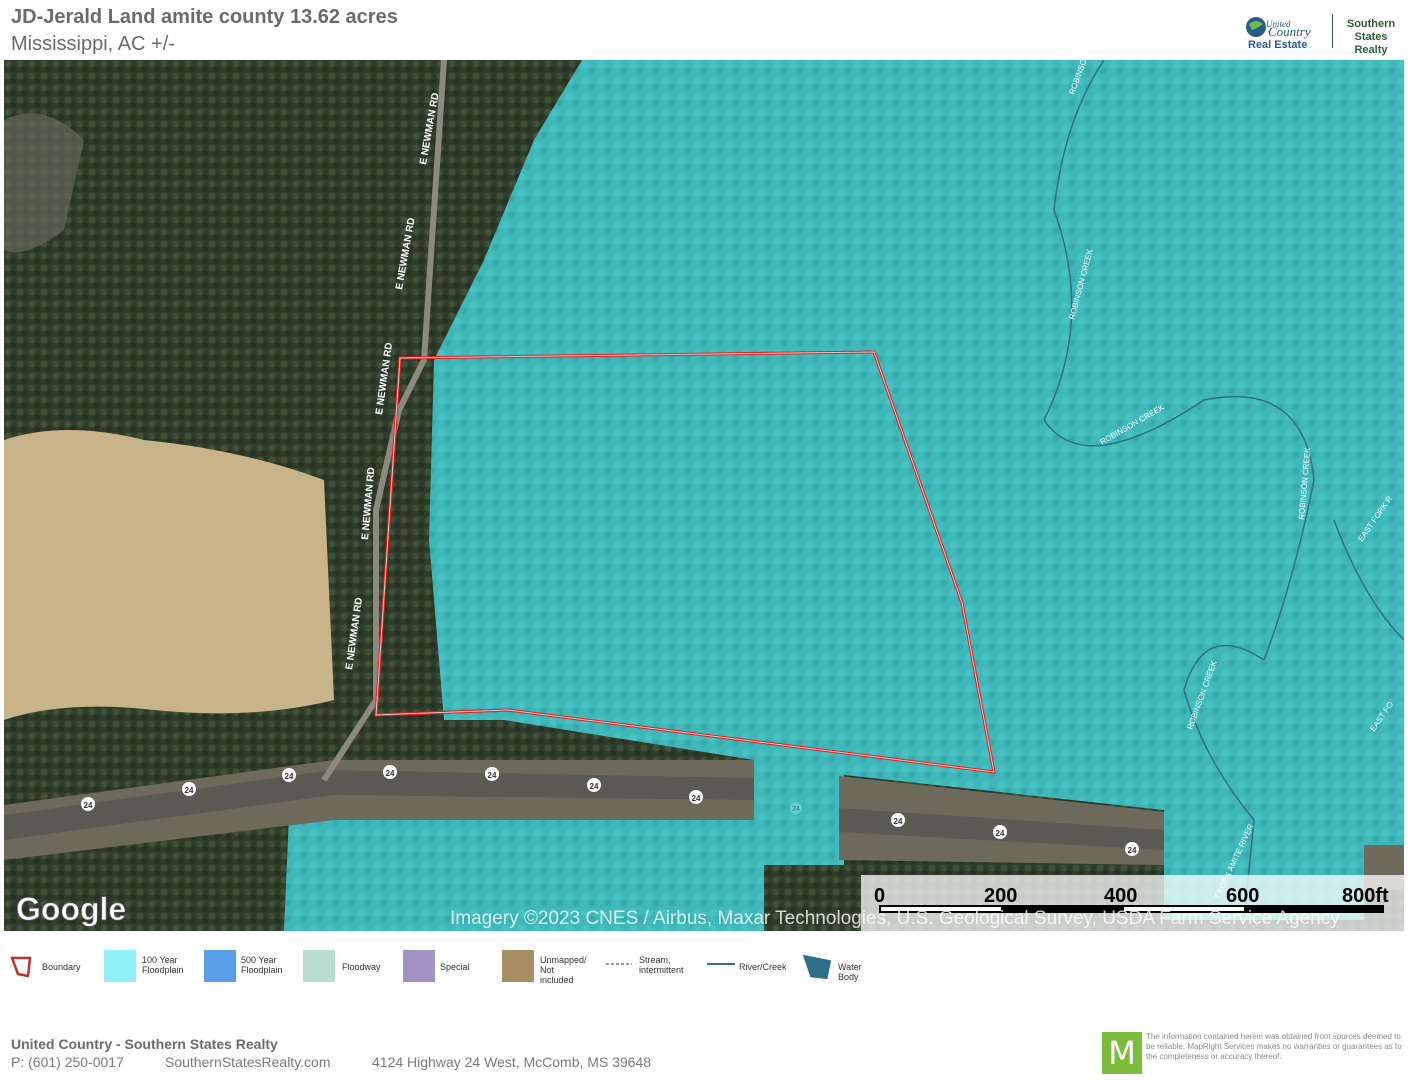 This screenshot has width=1408, height=1080. I want to click on footer-website: SouthernStatesRealty.com, so click(248, 1062).